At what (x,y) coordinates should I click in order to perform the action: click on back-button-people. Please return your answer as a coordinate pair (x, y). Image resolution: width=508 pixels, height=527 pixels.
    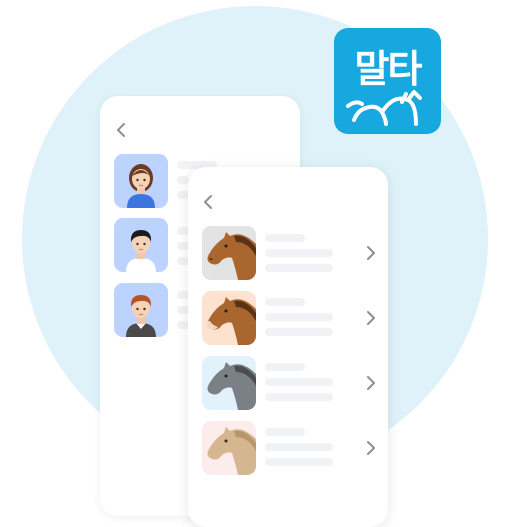
    Looking at the image, I should click on (121, 130).